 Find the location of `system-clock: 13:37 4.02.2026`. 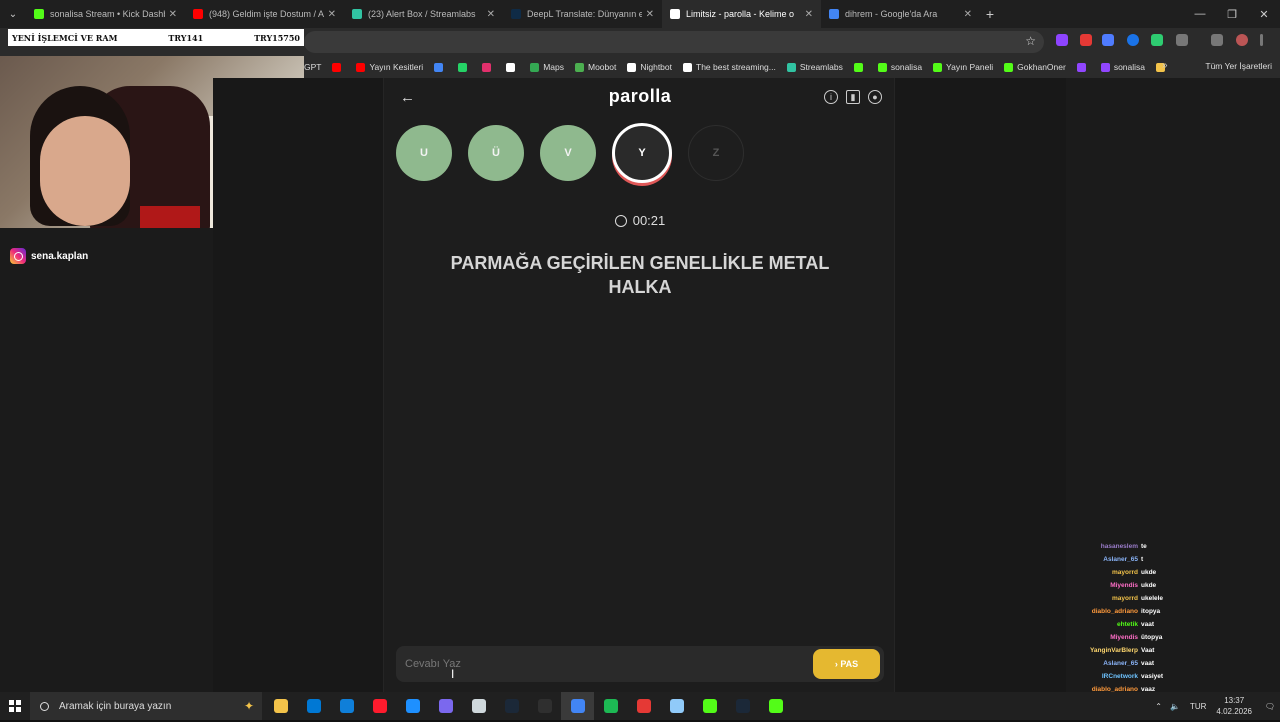

system-clock: 13:37 4.02.2026 is located at coordinates (1234, 706).